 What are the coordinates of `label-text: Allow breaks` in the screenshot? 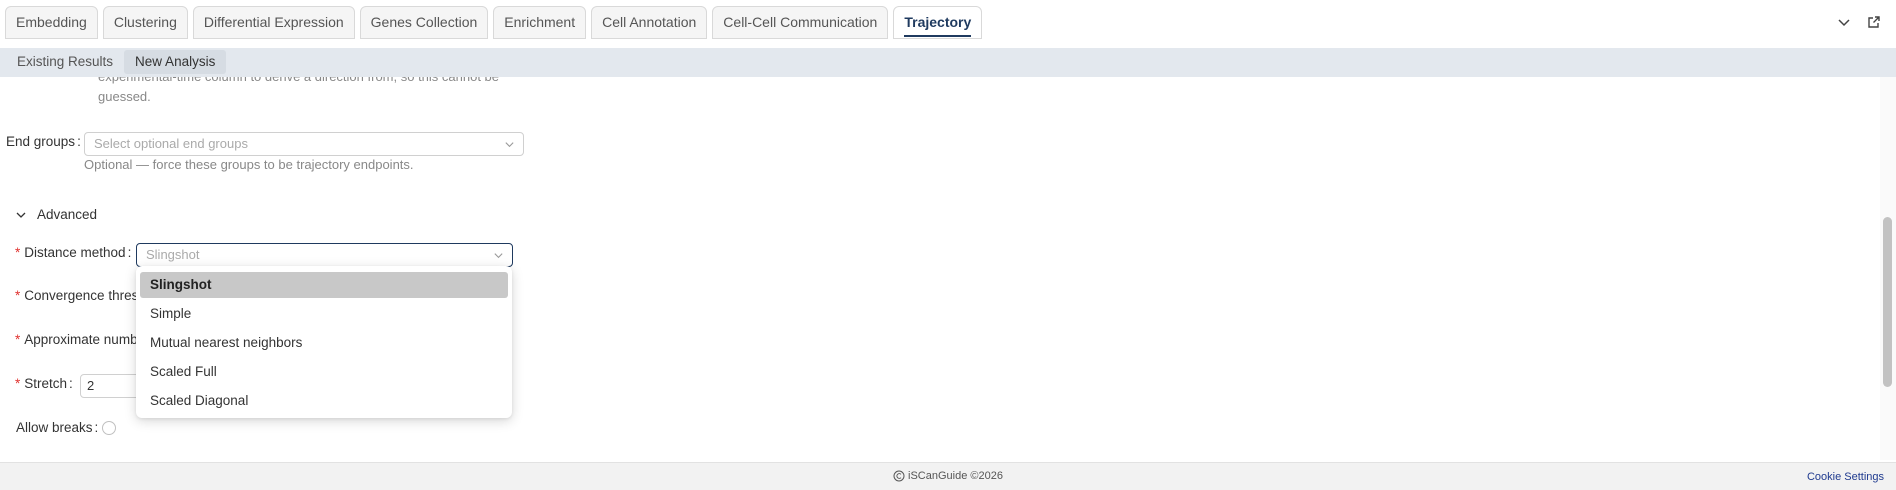 It's located at (54, 427).